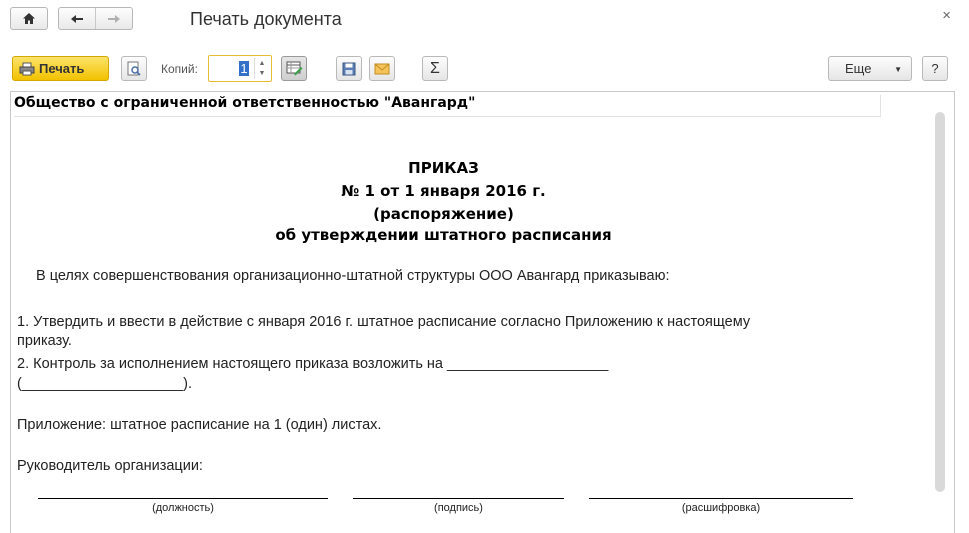 The height and width of the screenshot is (533, 969). I want to click on more-menu-button: Еще ▼, so click(870, 68).